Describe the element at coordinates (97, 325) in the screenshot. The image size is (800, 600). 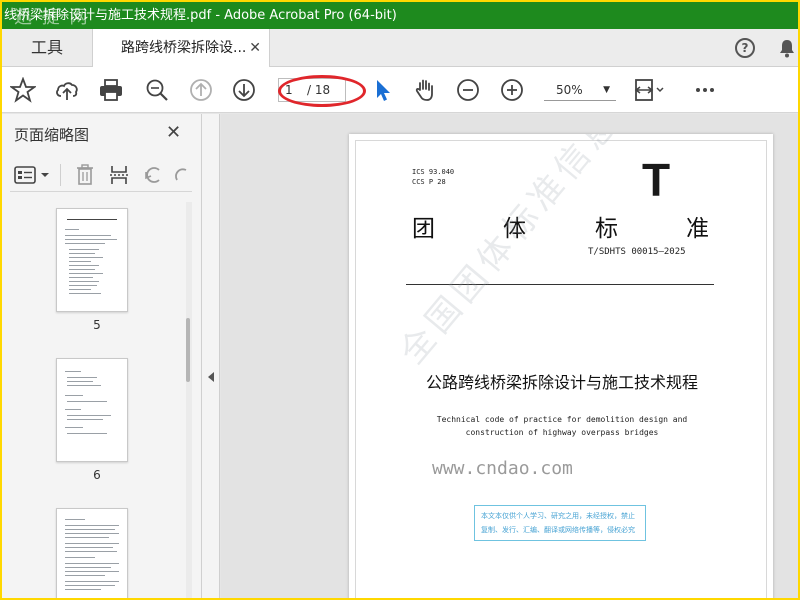
I see `thumbnail-label: 5` at that location.